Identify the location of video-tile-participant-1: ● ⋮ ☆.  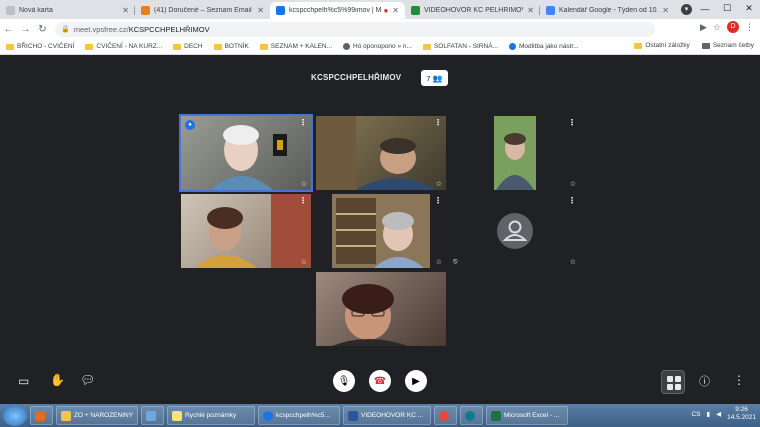
(246, 153).